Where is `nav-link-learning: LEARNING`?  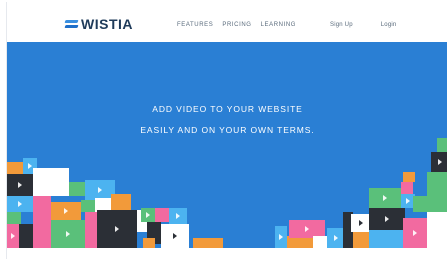
nav-link-learning: LEARNING is located at coordinates (278, 25).